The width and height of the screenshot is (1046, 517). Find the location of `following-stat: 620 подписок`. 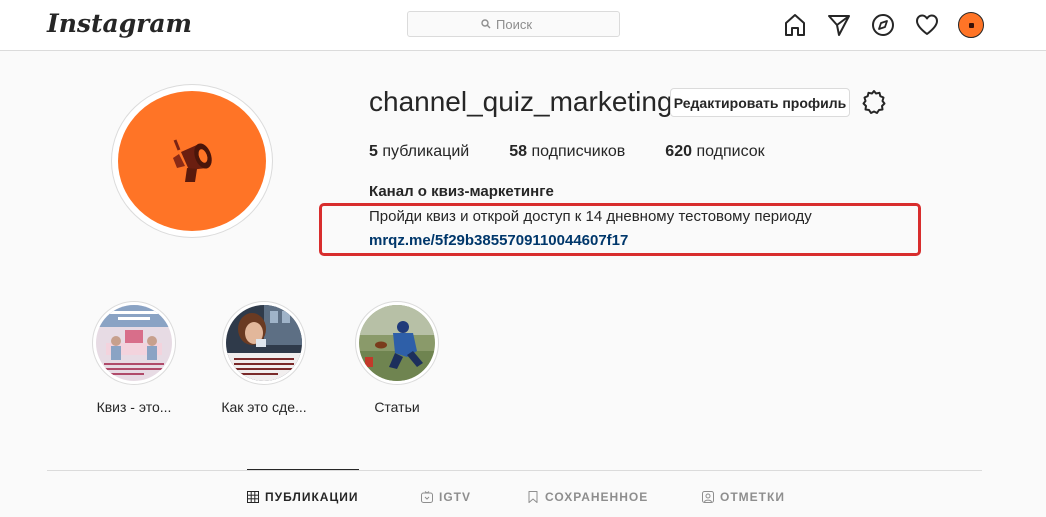

following-stat: 620 подписок is located at coordinates (714, 152).